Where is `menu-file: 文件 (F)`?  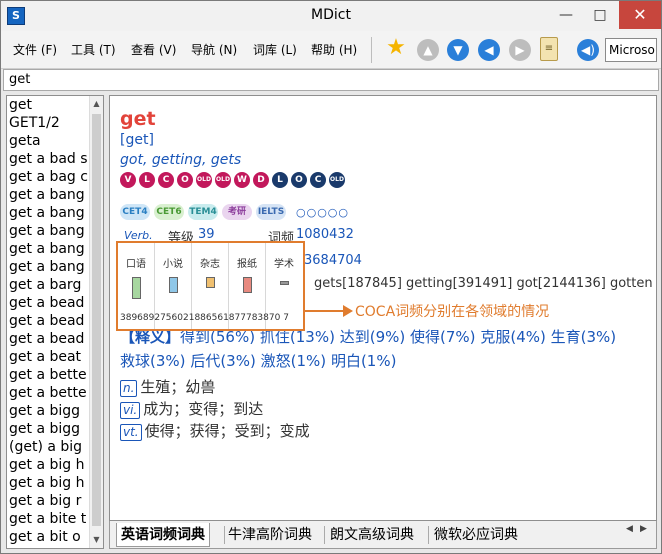
menu-file: 文件 (F) is located at coordinates (35, 49).